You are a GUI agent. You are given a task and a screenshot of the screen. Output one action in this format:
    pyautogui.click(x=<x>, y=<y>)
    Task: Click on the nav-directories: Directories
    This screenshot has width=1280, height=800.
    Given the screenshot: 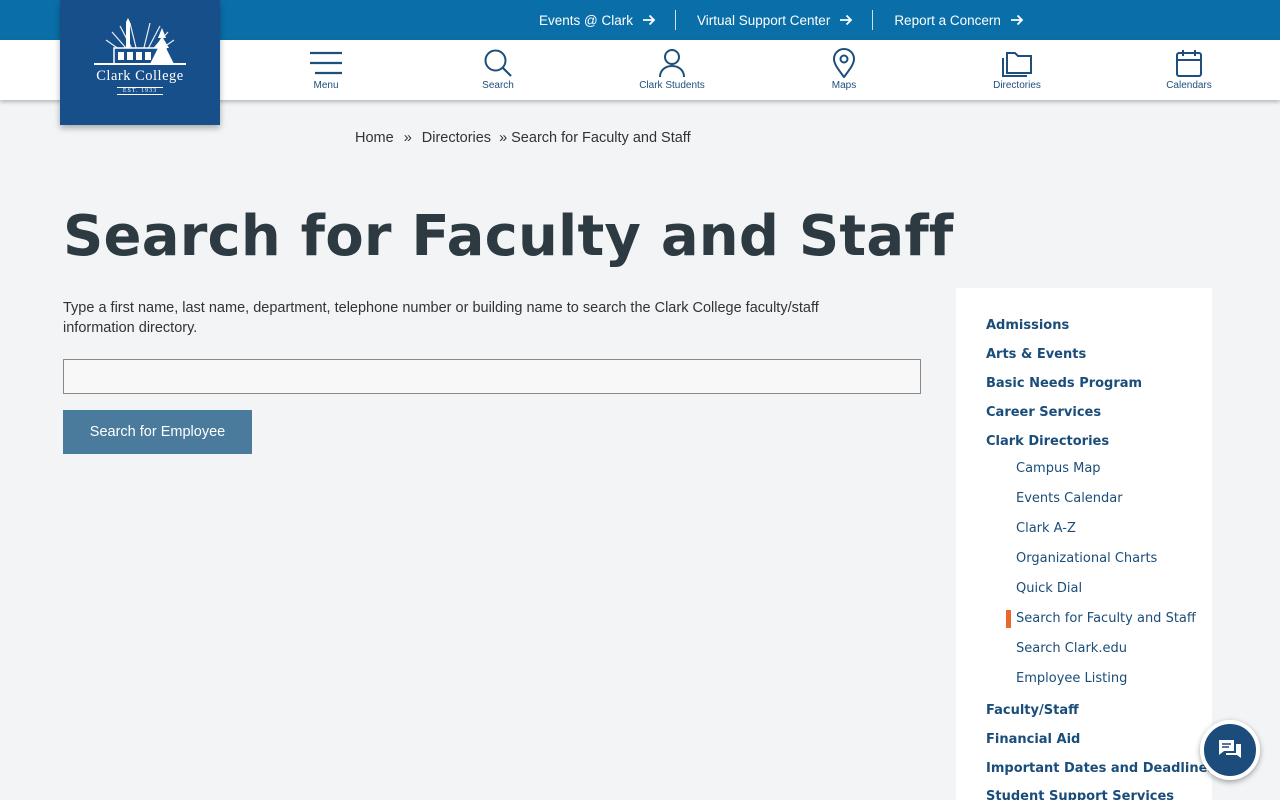 What is the action you would take?
    pyautogui.click(x=1017, y=69)
    